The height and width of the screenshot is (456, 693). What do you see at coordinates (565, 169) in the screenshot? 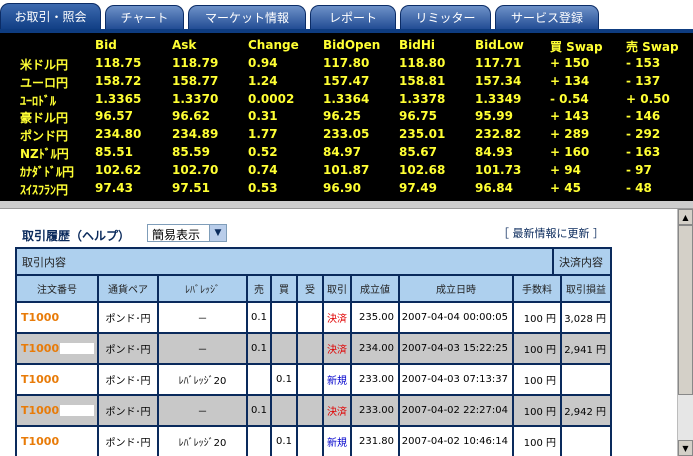
I see `rates-value: + 94` at bounding box center [565, 169].